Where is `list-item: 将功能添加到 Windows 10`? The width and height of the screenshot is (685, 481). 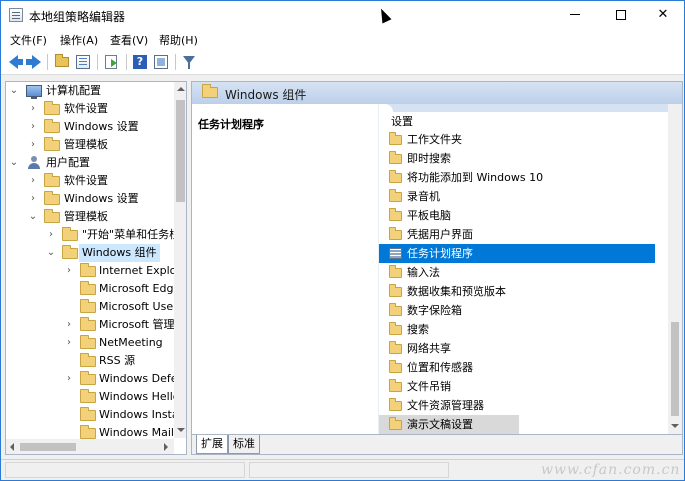 list-item: 将功能添加到 Windows 10 is located at coordinates (524, 177).